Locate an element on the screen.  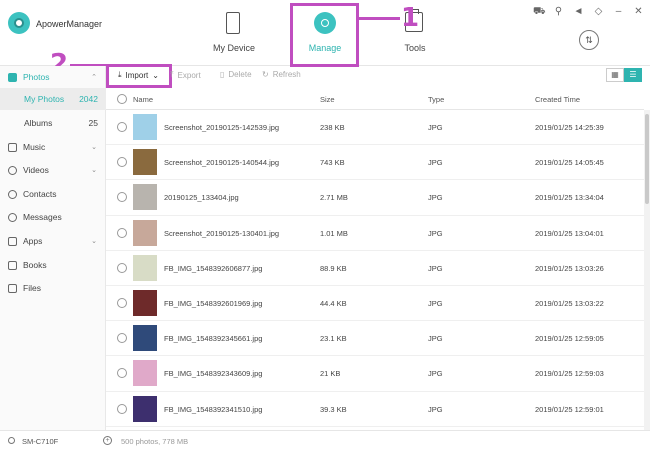
device-icon is located at coordinates (11, 440).